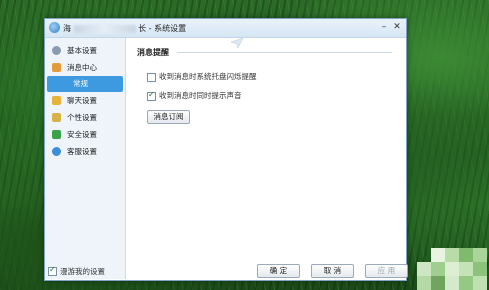 The image size is (489, 290). I want to click on sidebar-item-security: 安全设置, so click(85, 134).